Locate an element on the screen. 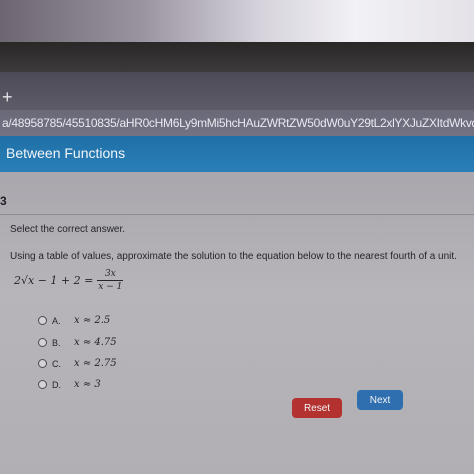  equation-fraction: 3x x − 1 is located at coordinates (110, 280).